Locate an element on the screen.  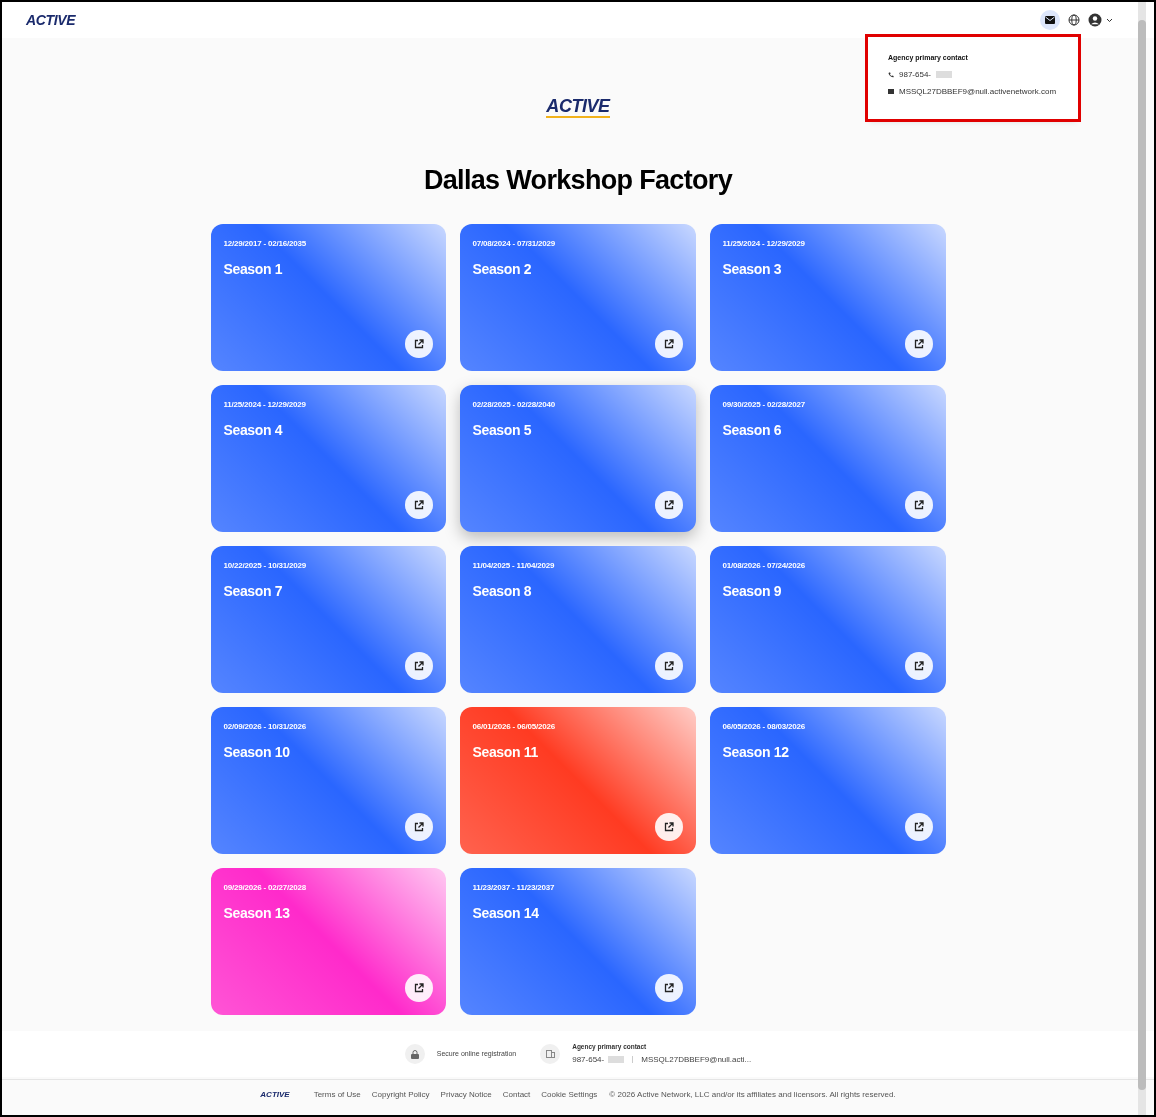
season-dates: 06/01/2026 - 06/05/2026 is located at coordinates (514, 727).